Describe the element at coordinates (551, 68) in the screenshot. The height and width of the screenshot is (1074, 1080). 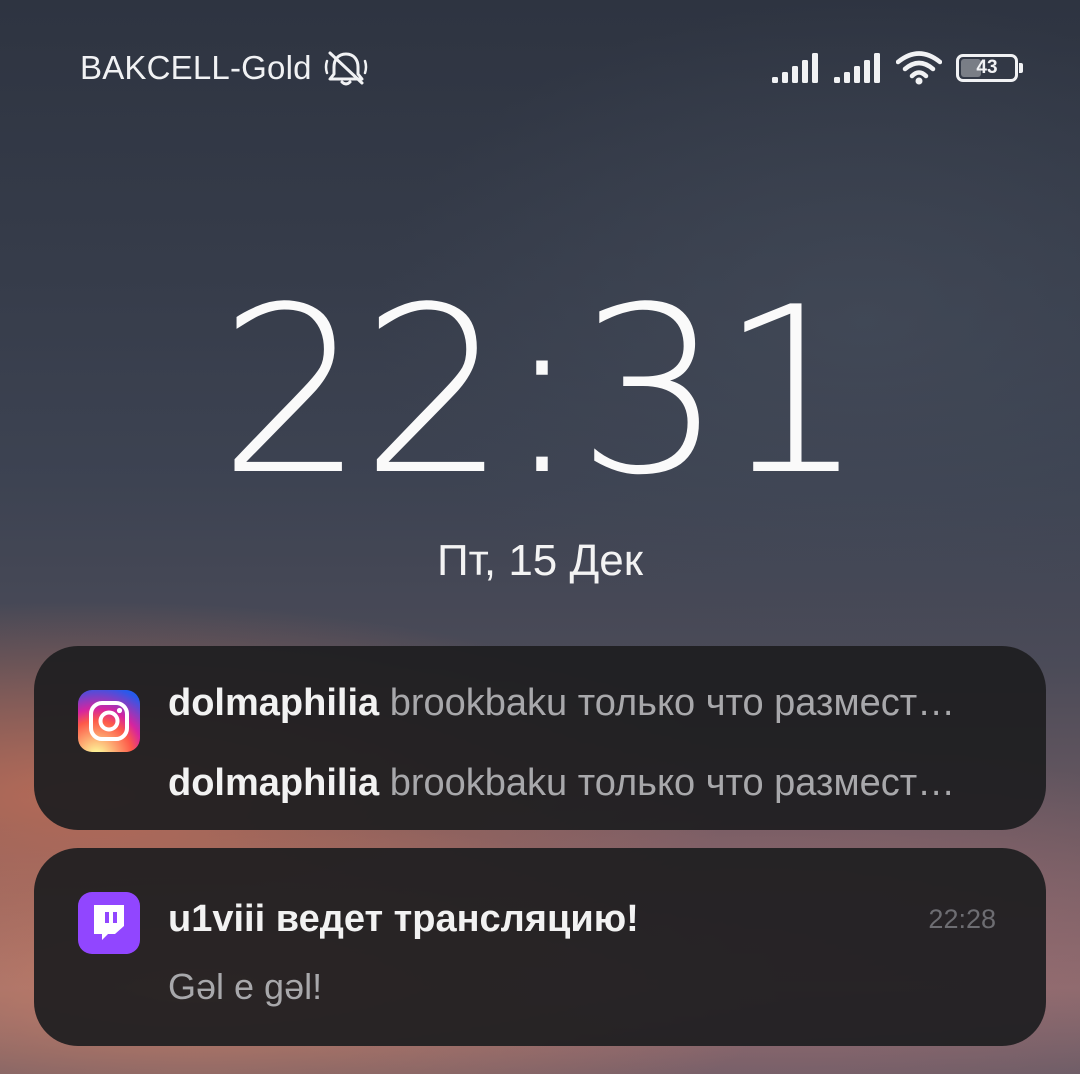
I see `status-bar: BAKCELL-Gold 43` at that location.